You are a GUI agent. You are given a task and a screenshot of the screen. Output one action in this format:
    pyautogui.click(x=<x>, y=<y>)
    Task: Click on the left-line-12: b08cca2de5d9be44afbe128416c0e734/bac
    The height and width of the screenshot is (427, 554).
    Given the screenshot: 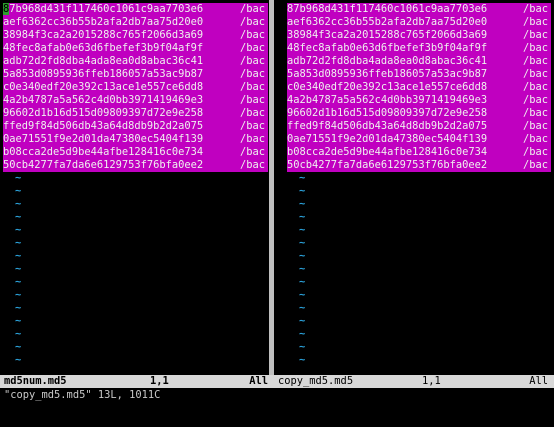 What is the action you would take?
    pyautogui.click(x=135, y=152)
    